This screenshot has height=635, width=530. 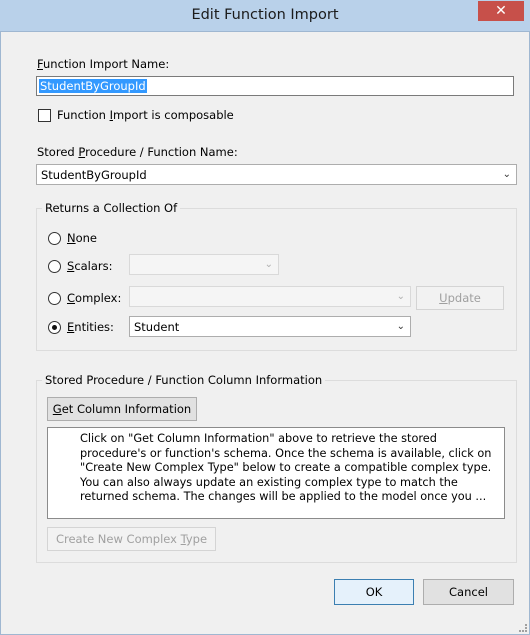 What do you see at coordinates (270, 326) in the screenshot?
I see `entities-select: Student ⌄` at bounding box center [270, 326].